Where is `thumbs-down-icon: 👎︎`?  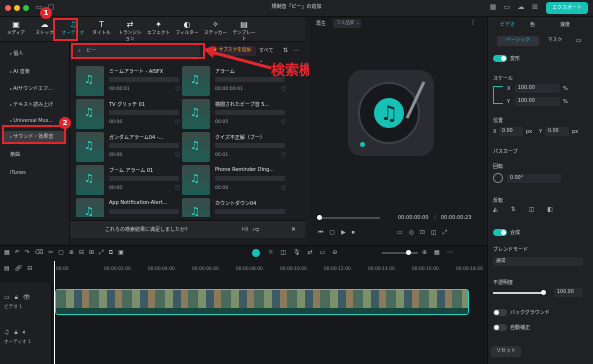 thumbs-down-icon: 👎︎ is located at coordinates (256, 230).